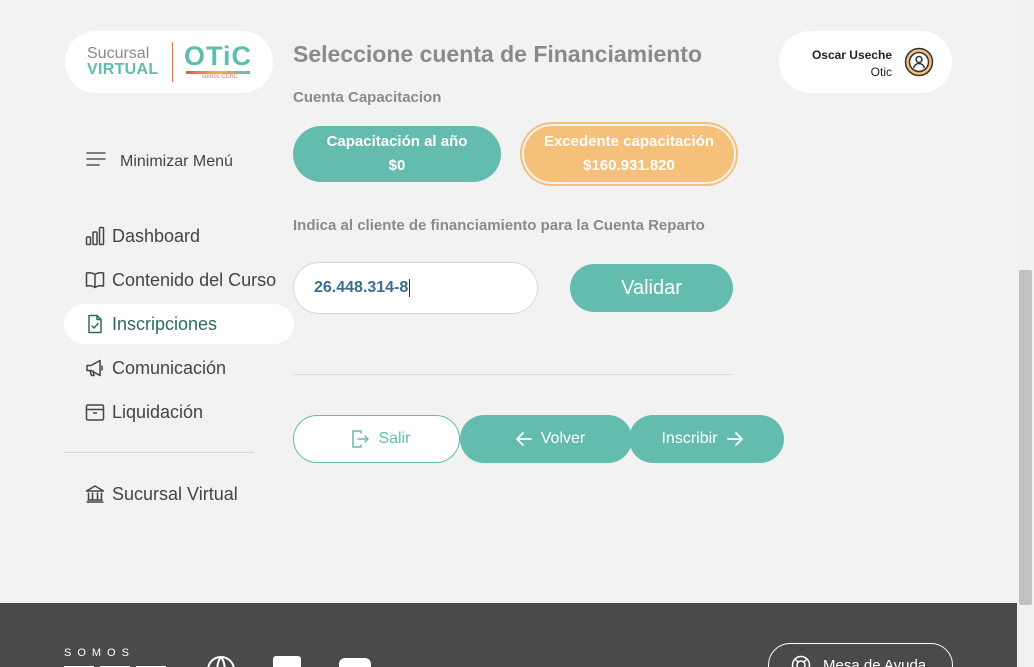 The width and height of the screenshot is (1034, 667). I want to click on validate-button: Validar, so click(651, 288).